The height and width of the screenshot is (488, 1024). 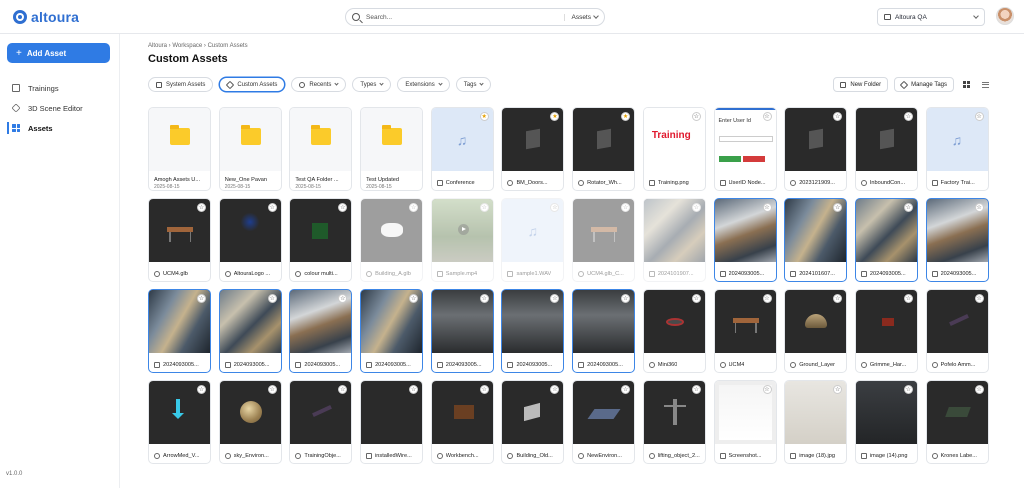 I want to click on asset-card: ☆ image (14).png, so click(x=886, y=422).